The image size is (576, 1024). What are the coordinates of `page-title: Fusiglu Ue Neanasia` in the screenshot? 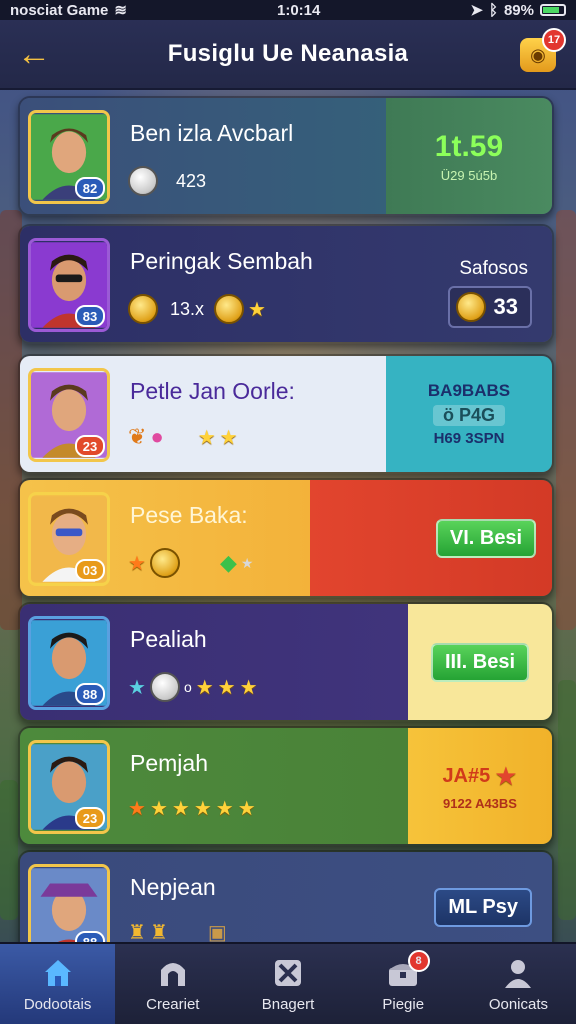 It's located at (288, 53).